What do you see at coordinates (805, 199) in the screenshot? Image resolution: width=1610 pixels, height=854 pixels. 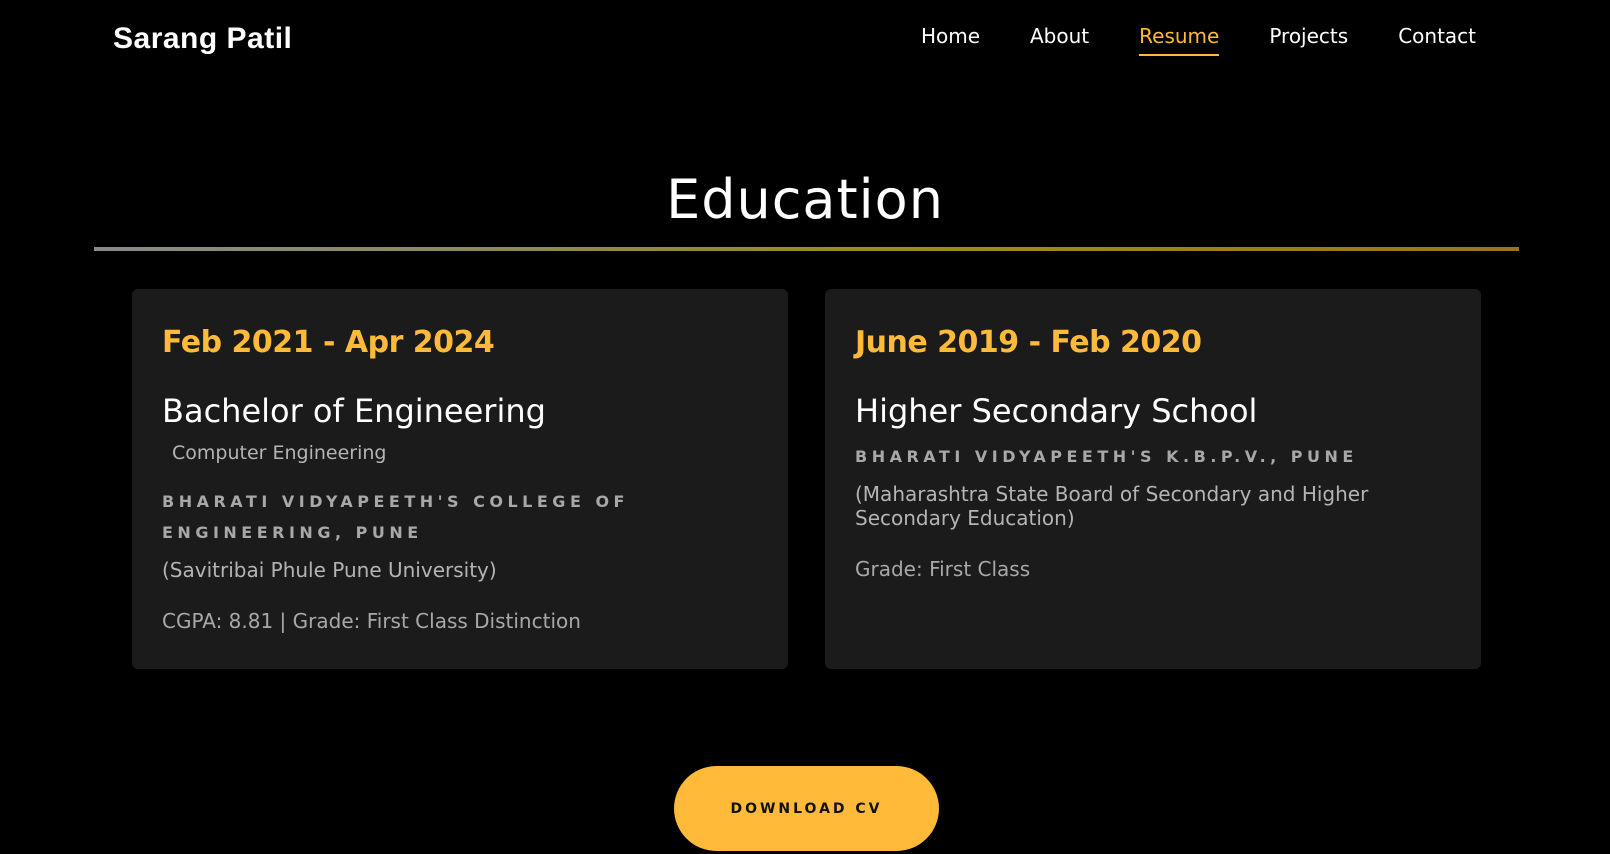 I see `section-title: Education` at bounding box center [805, 199].